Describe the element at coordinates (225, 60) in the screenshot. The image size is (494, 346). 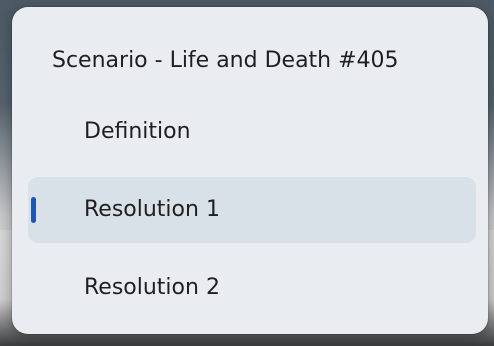
I see `menu-header: Scenario - Life and Death #405` at that location.